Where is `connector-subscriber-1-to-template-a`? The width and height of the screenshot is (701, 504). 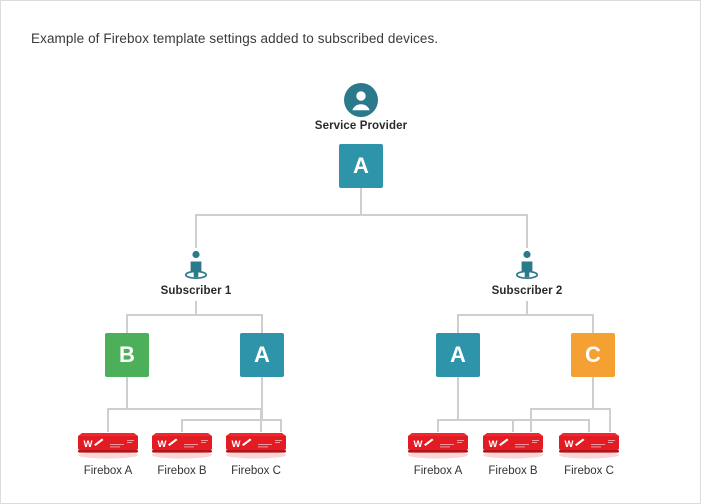
connector-subscriber-1-to-template-a is located at coordinates (262, 323).